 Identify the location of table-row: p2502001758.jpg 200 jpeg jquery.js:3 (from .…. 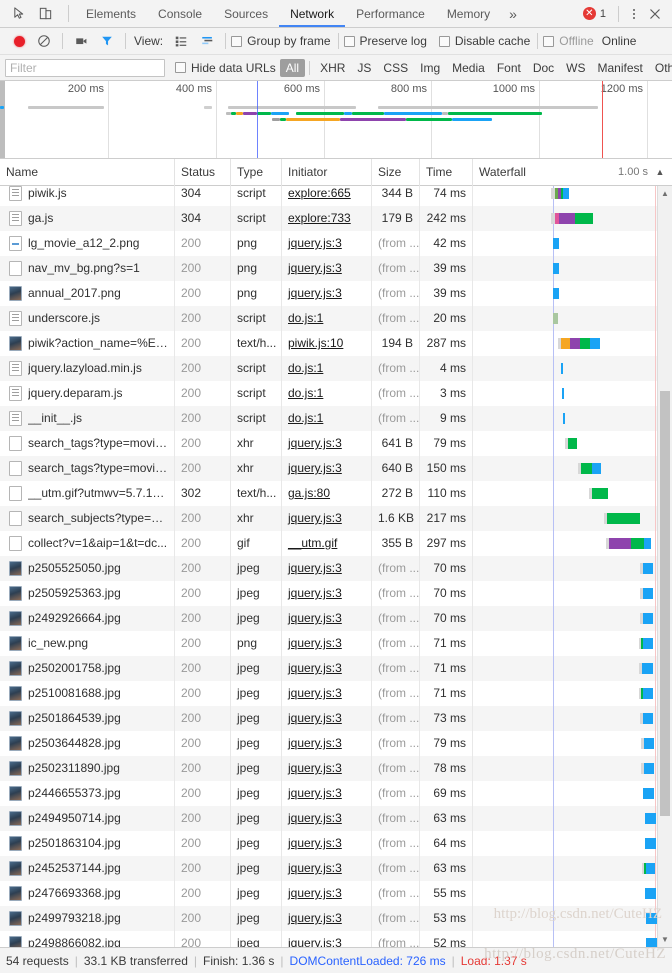
(336, 668).